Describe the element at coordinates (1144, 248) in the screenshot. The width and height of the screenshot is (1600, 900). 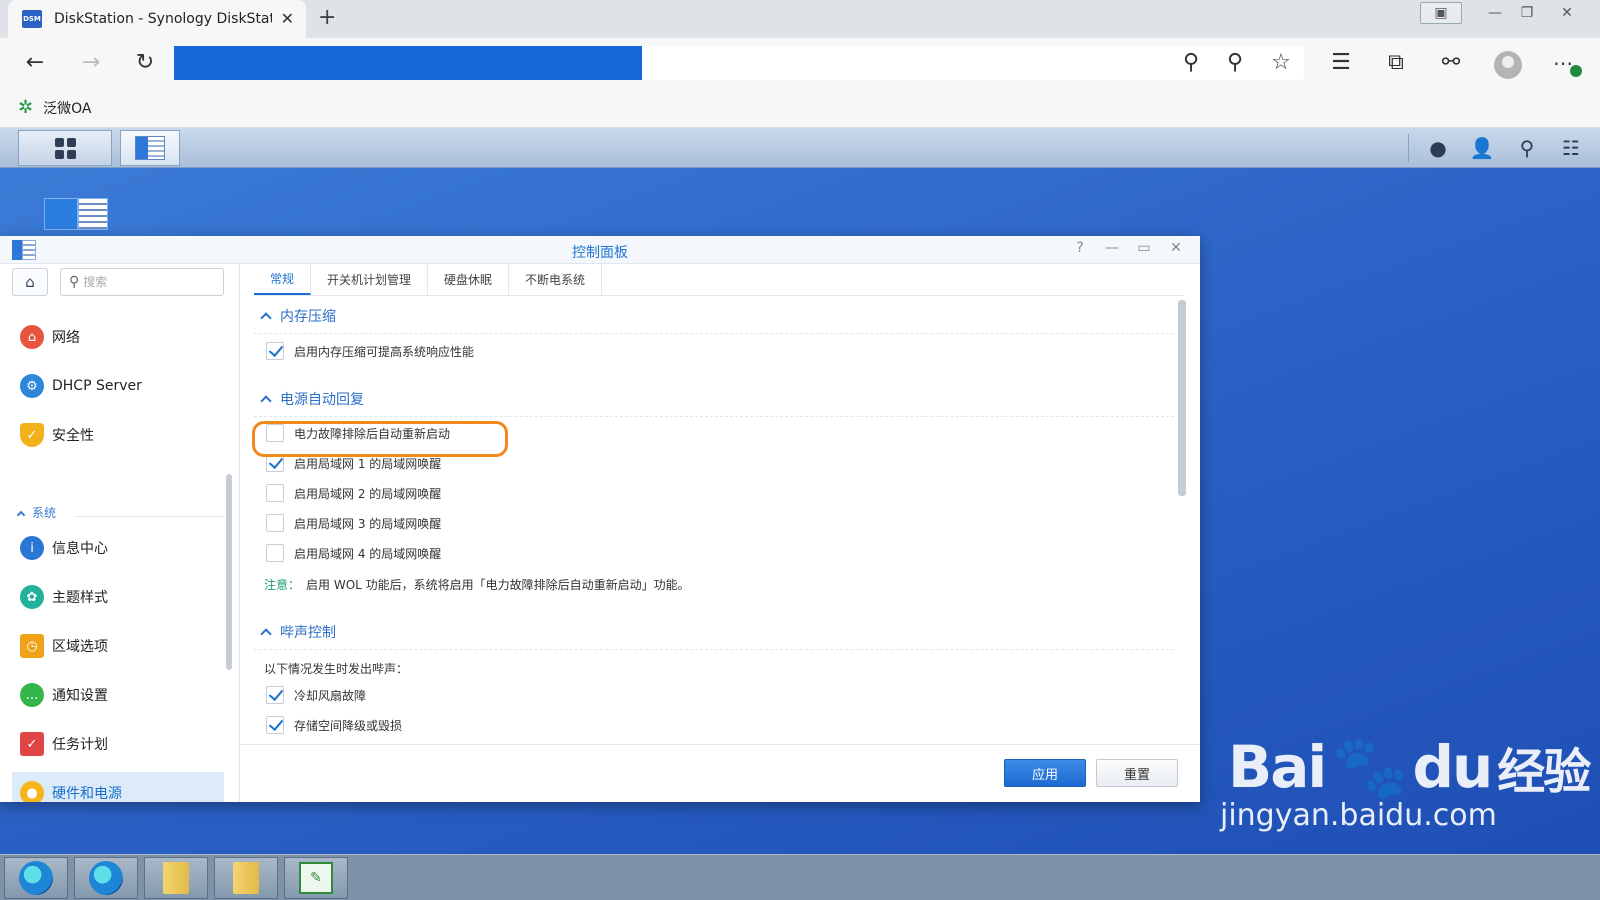
I see `maximize-icon: ▭` at that location.